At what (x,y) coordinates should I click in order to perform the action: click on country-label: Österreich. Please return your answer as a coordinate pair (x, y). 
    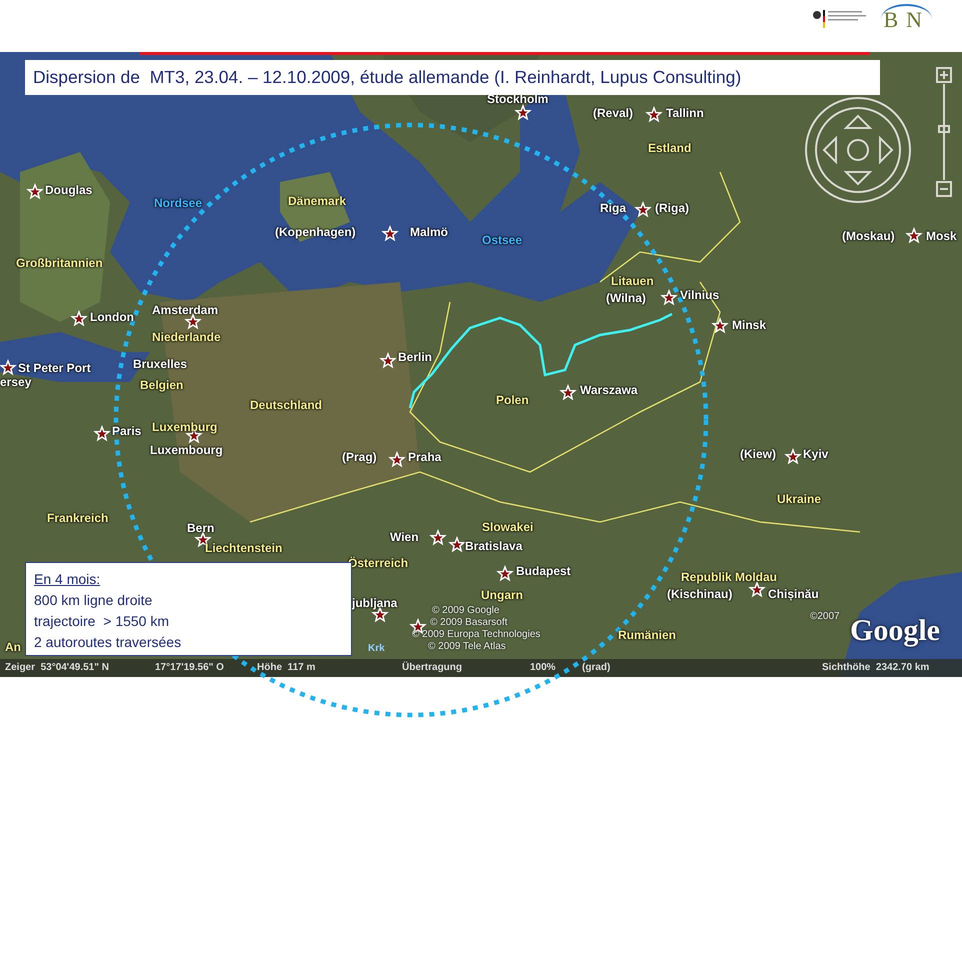
    Looking at the image, I should click on (378, 563).